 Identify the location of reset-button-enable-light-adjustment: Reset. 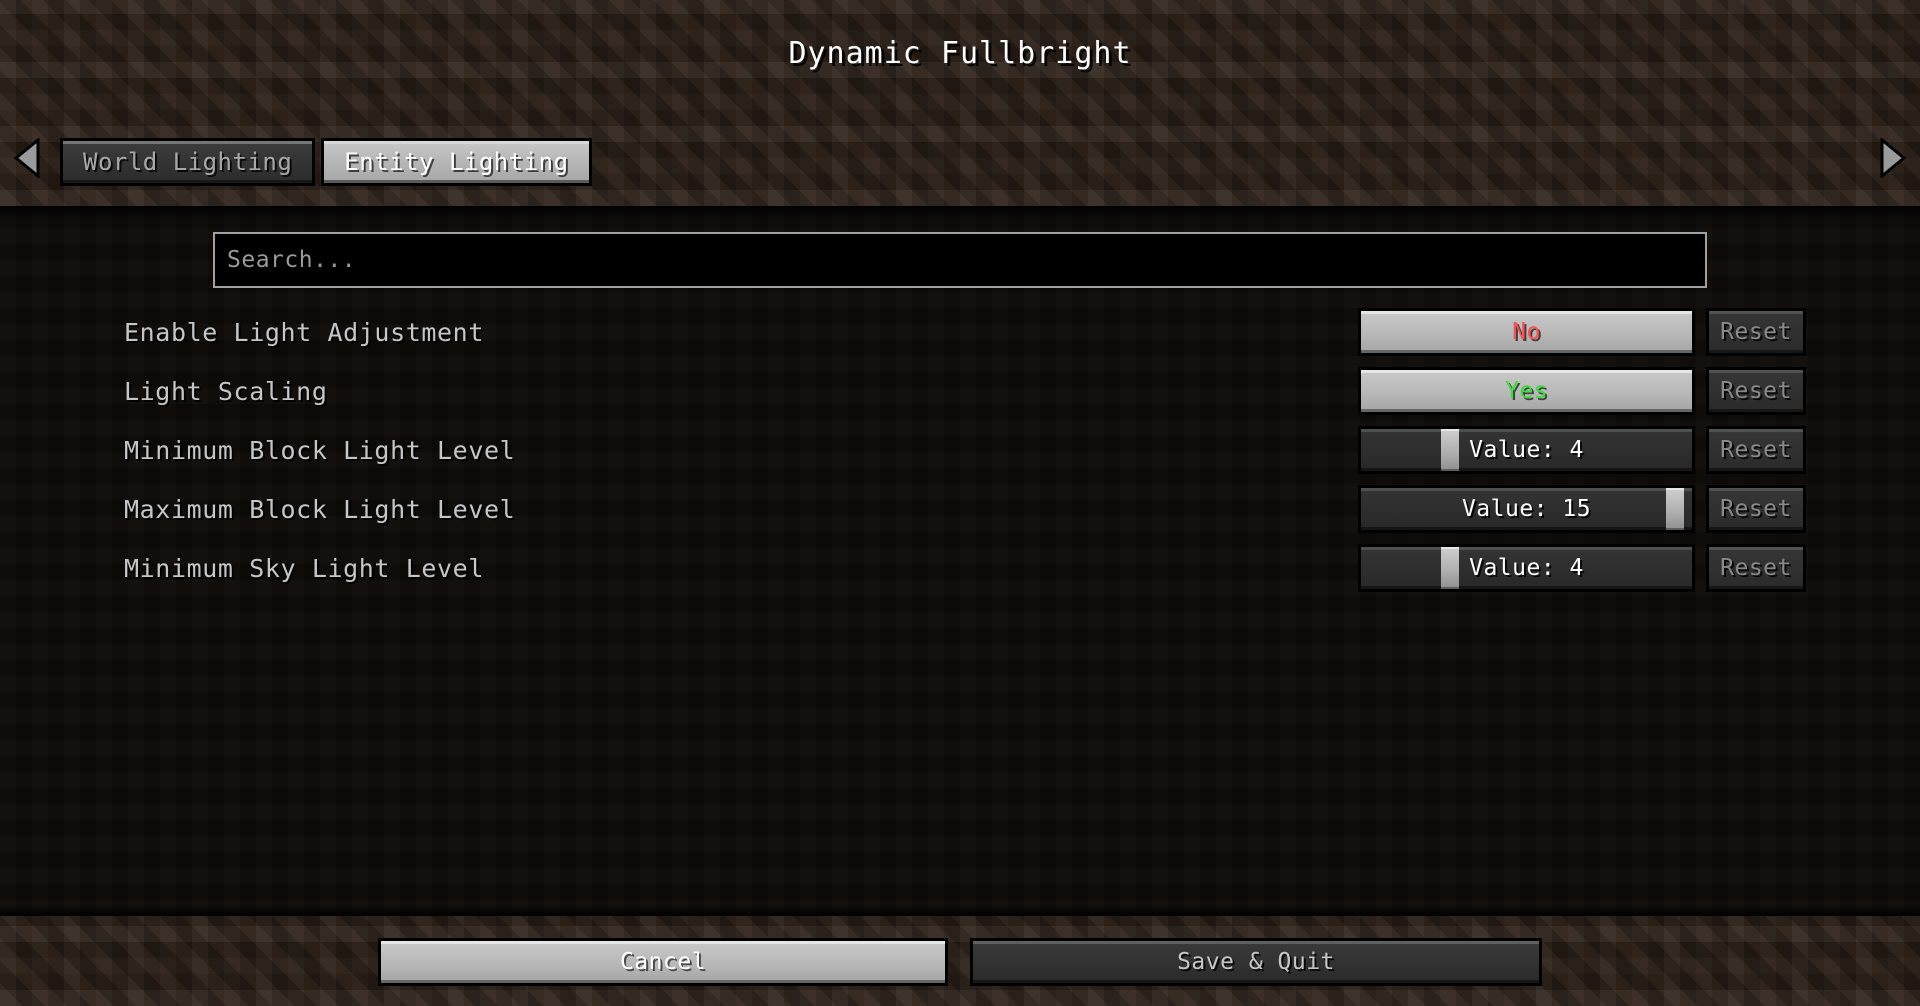
(1756, 332).